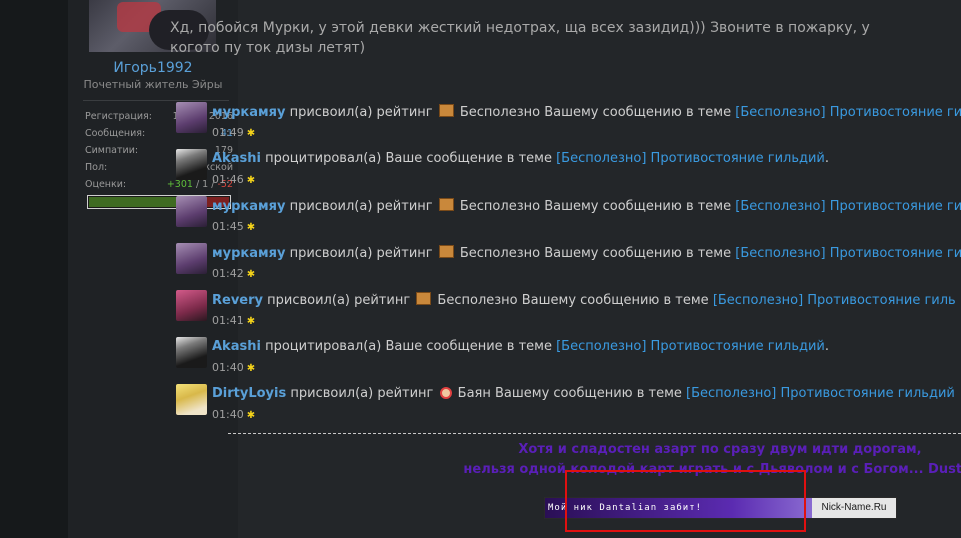  I want to click on alert-time-text: 01:42, so click(228, 273).